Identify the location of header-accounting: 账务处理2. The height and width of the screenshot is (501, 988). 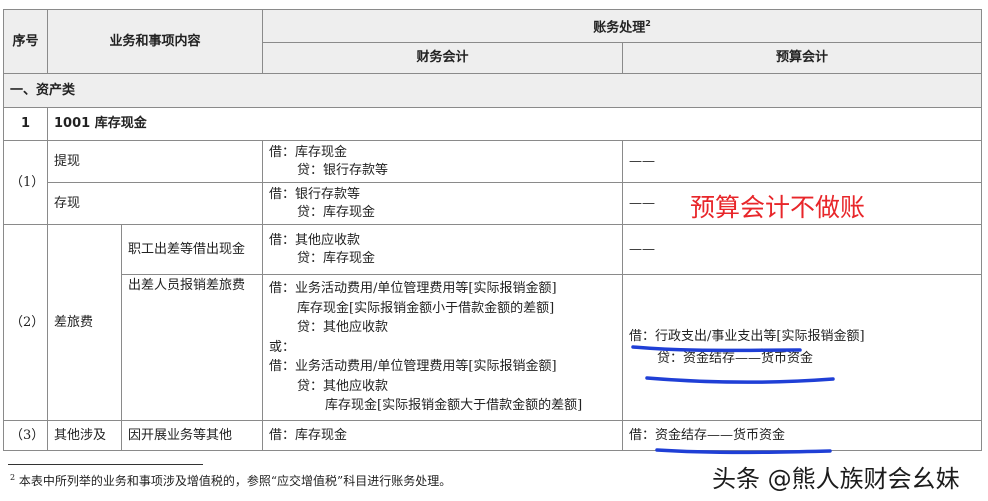
(622, 26).